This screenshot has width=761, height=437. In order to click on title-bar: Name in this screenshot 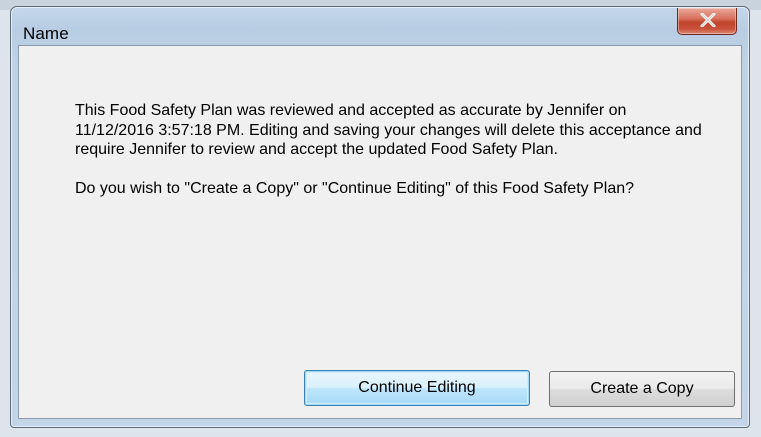, I will do `click(380, 27)`.